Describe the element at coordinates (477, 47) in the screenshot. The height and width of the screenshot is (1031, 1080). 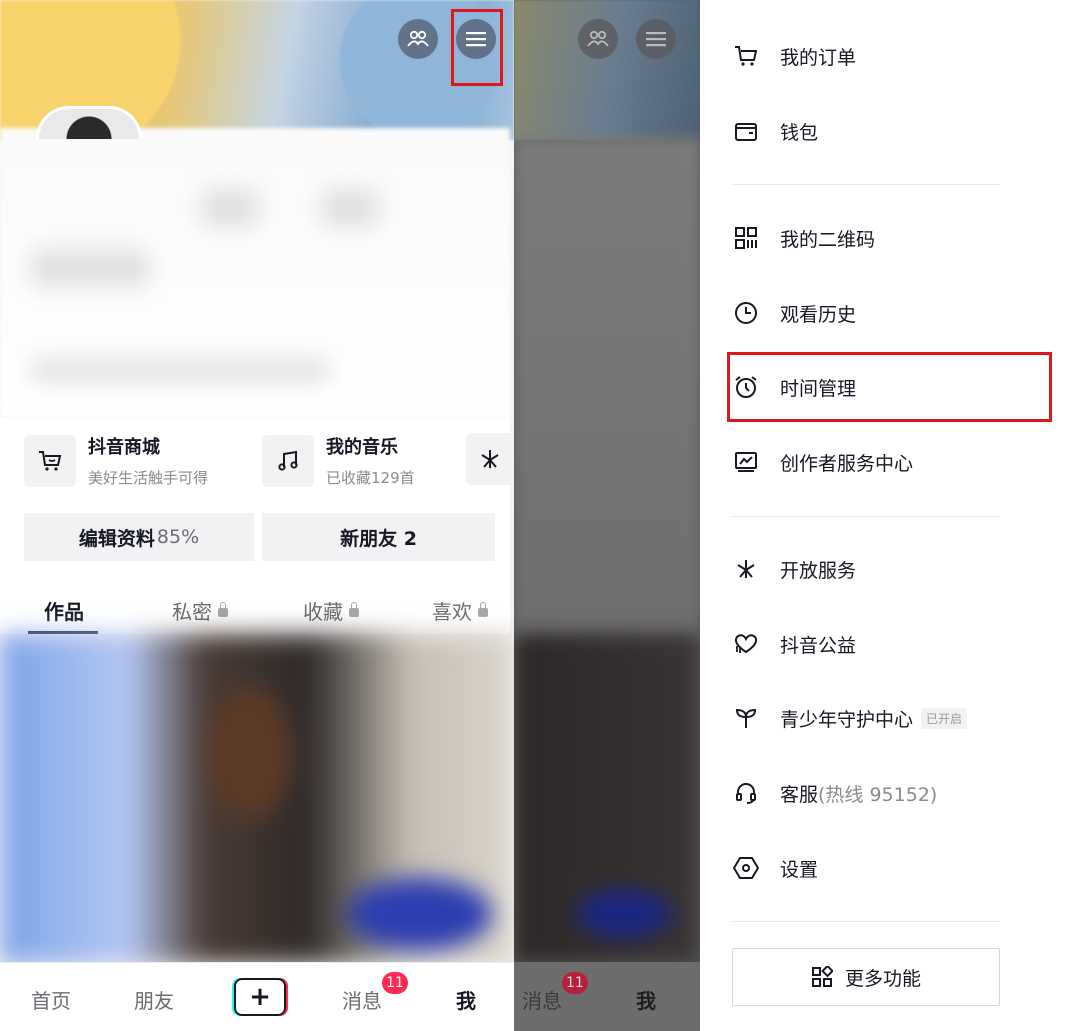
I see `menu-button-highlight` at that location.